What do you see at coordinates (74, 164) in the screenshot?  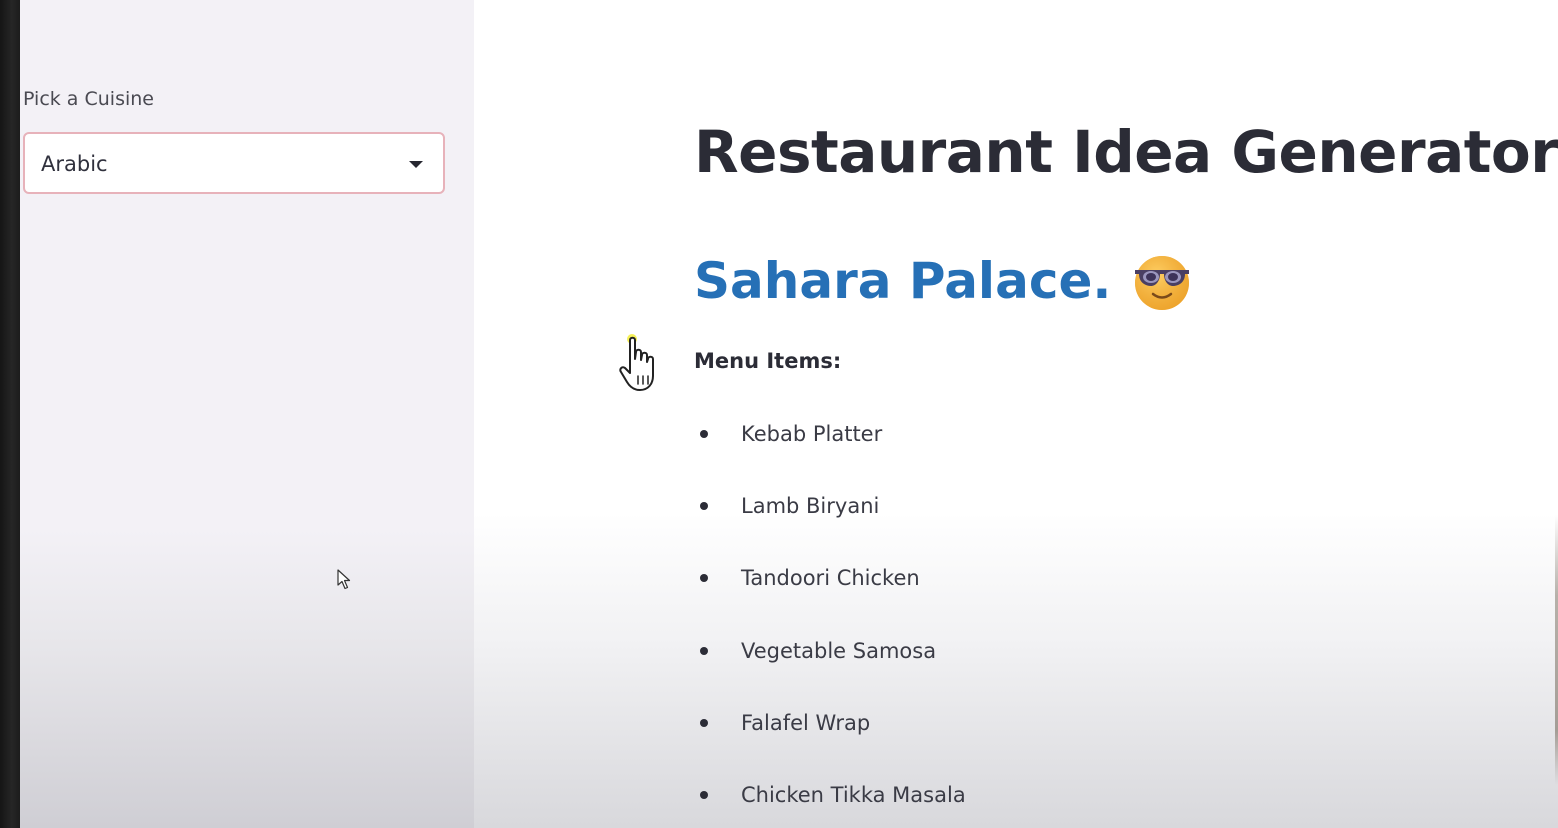 I see `cuisine-select-value: Arabic` at bounding box center [74, 164].